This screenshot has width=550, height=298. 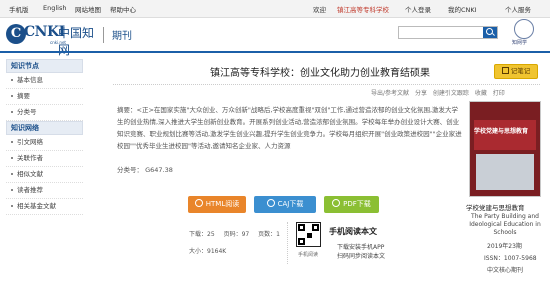 What do you see at coordinates (326, 84) in the screenshot?
I see `title-divider` at bounding box center [326, 84].